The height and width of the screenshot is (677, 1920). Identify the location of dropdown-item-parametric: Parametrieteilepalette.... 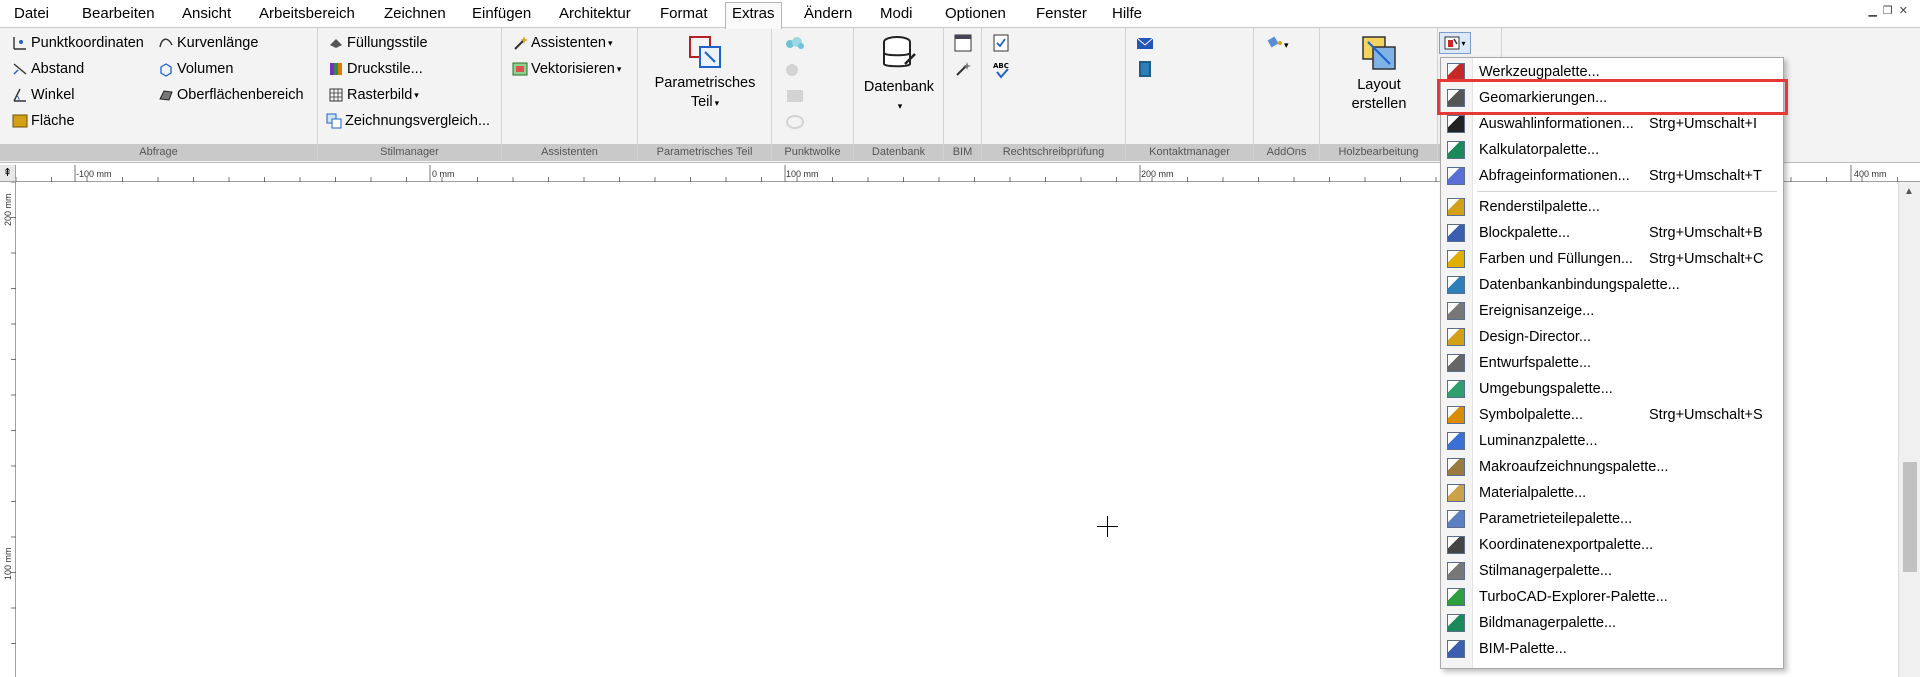
(1612, 519).